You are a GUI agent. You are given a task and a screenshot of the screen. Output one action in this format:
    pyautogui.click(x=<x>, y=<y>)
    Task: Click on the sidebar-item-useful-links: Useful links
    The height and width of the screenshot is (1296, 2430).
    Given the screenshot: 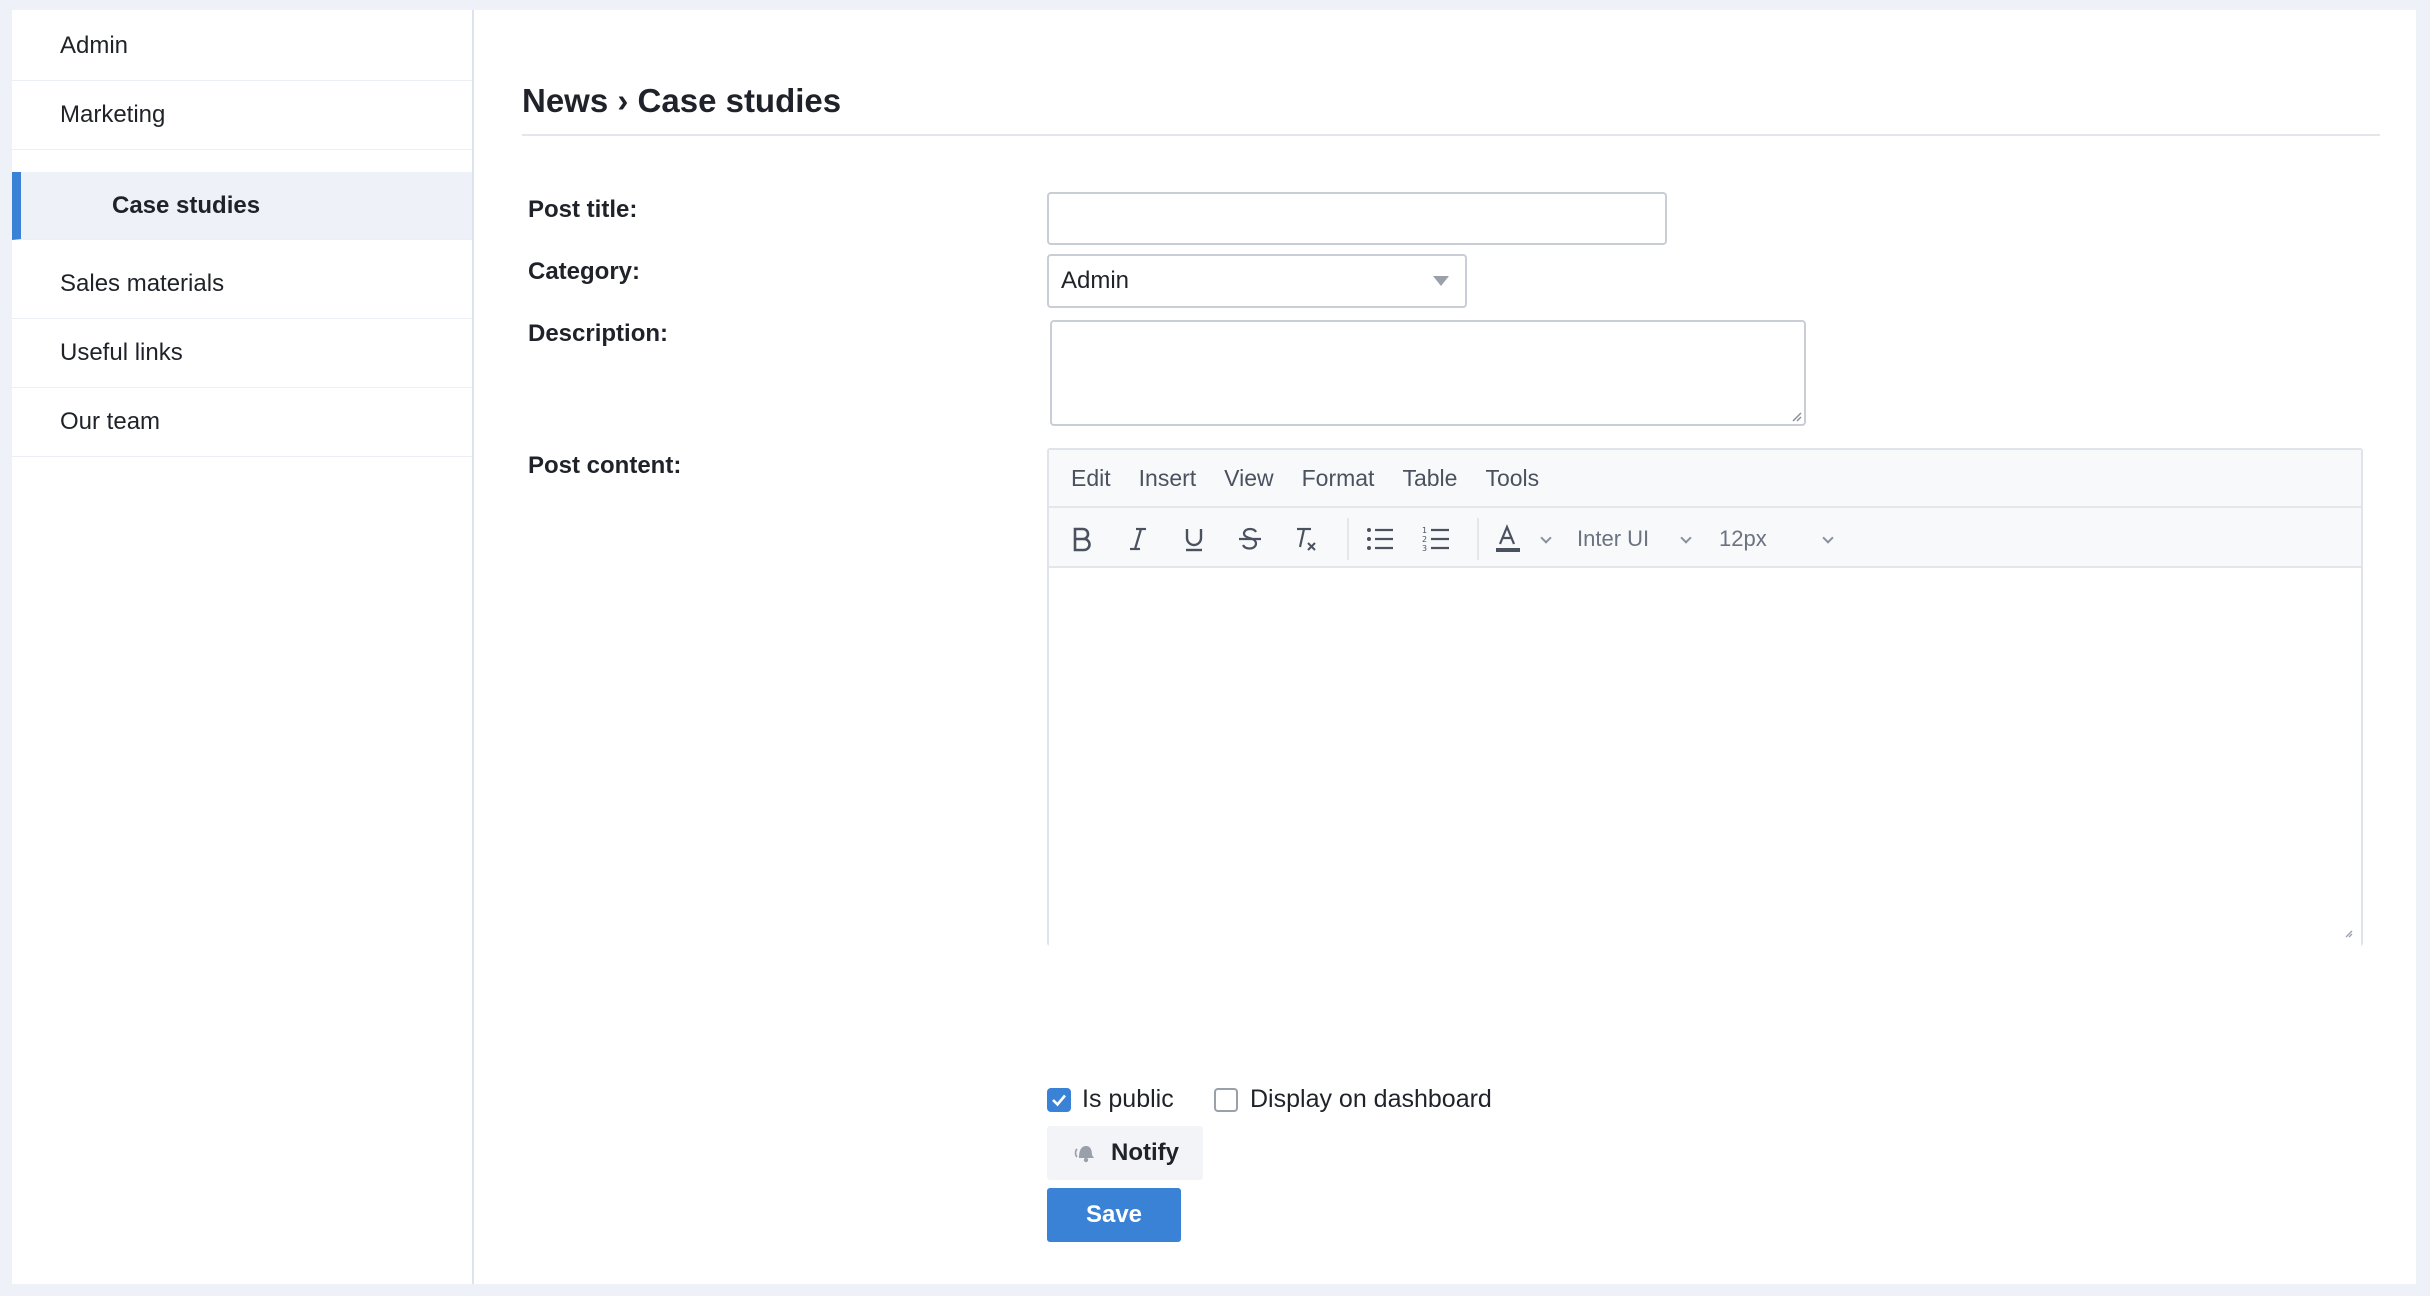 What is the action you would take?
    pyautogui.click(x=242, y=353)
    